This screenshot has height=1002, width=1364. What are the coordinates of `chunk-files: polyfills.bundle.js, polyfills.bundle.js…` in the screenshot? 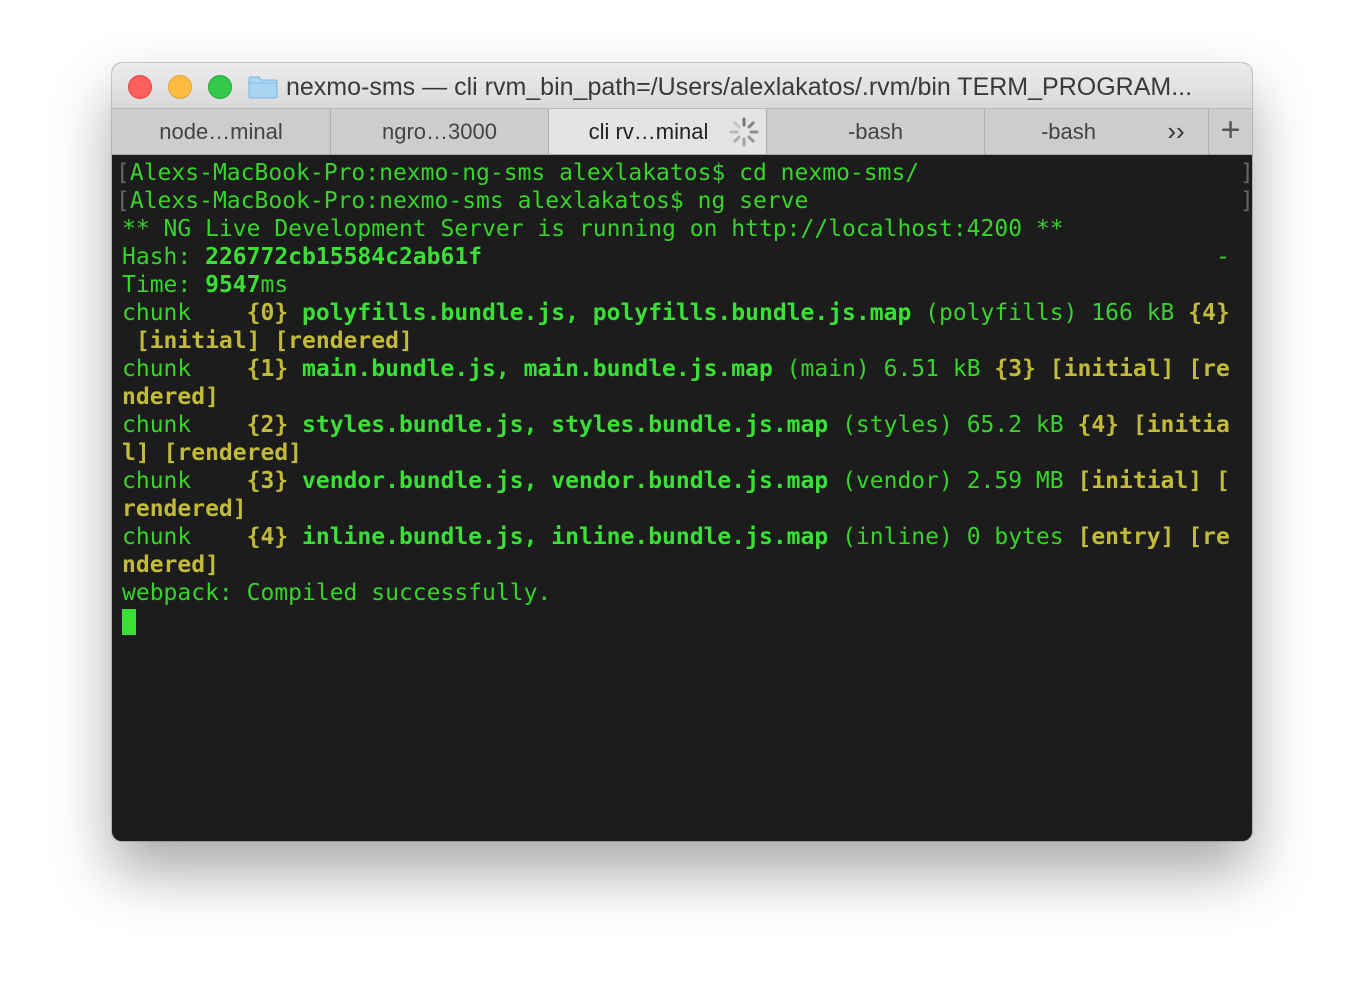 It's located at (600, 313).